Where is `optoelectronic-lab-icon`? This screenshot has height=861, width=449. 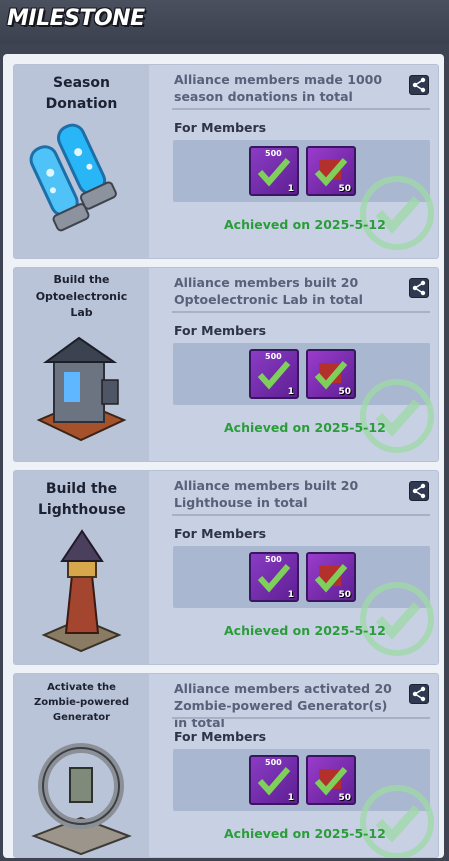 optoelectronic-lab-icon is located at coordinates (81, 389).